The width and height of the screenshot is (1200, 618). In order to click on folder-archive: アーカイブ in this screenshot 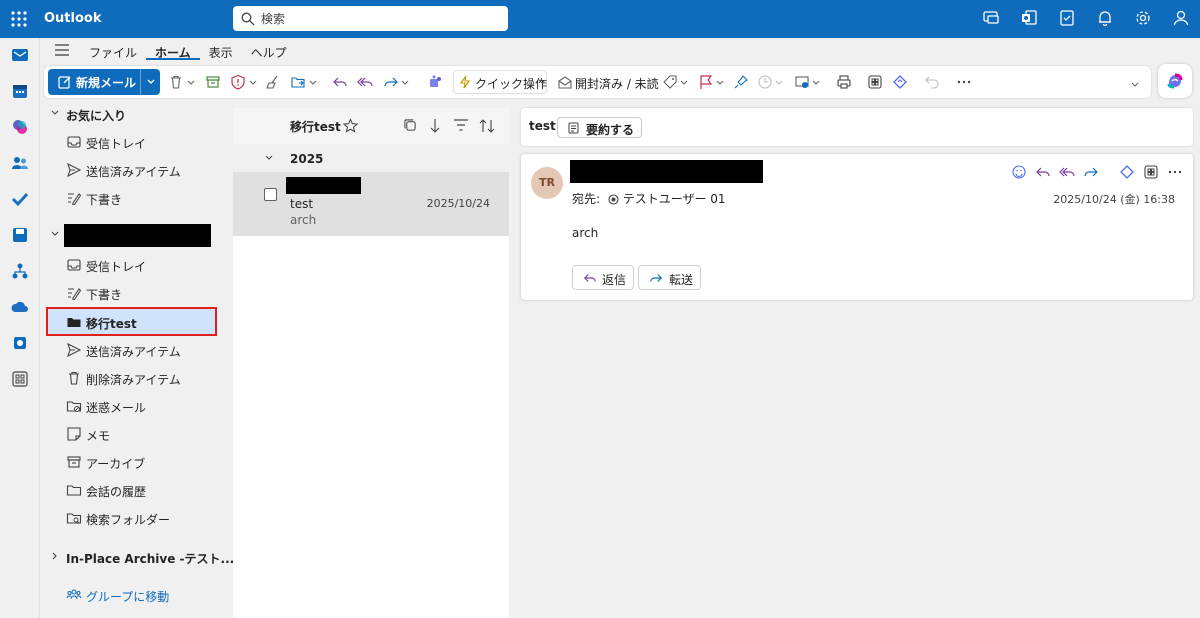, I will do `click(136, 462)`.